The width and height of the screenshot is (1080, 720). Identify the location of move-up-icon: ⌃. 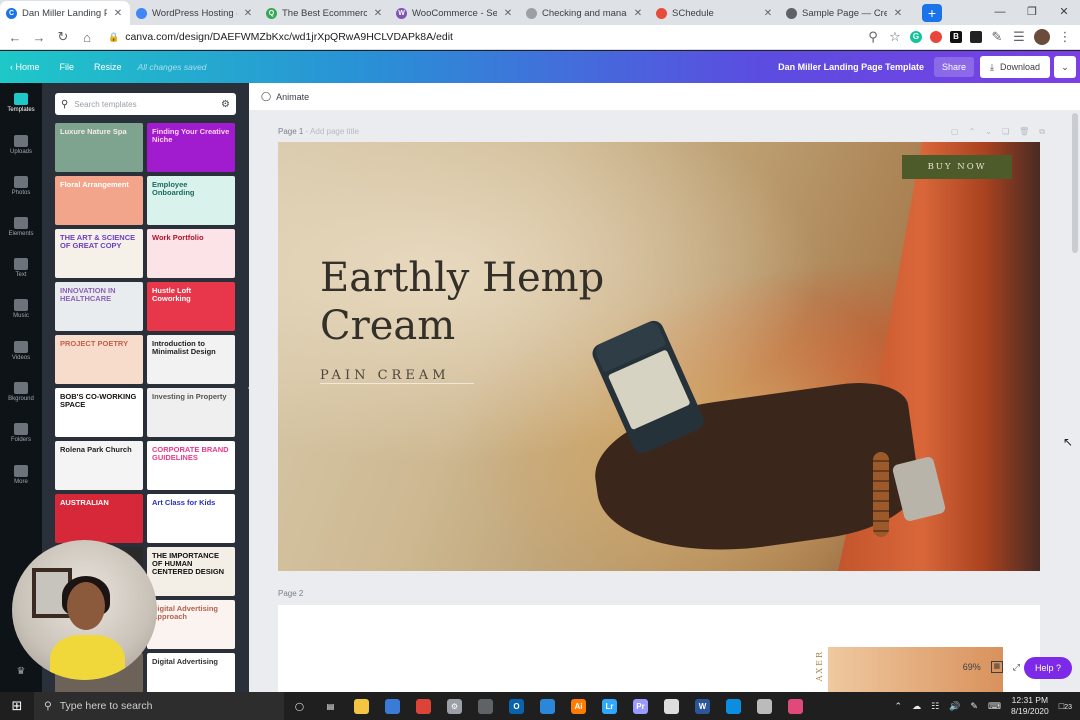
(972, 132).